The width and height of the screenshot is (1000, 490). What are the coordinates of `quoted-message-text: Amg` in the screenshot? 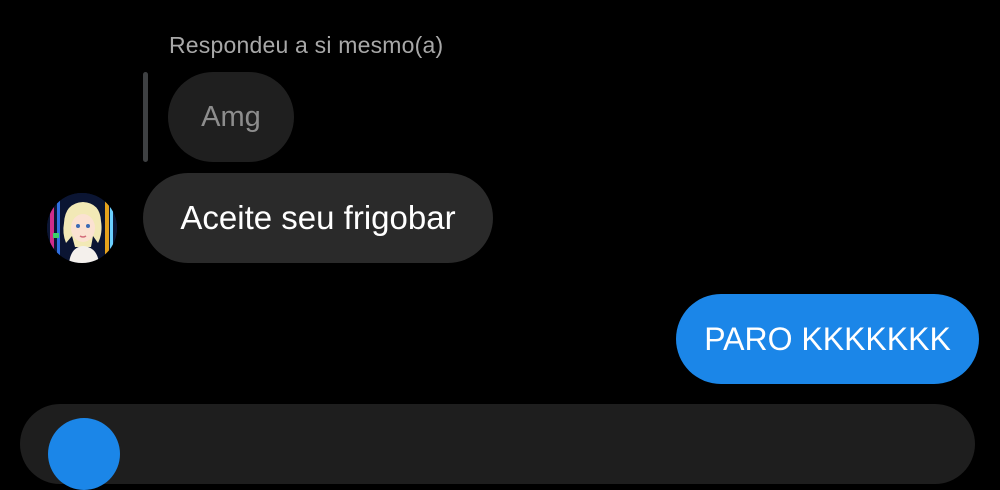 It's located at (231, 116).